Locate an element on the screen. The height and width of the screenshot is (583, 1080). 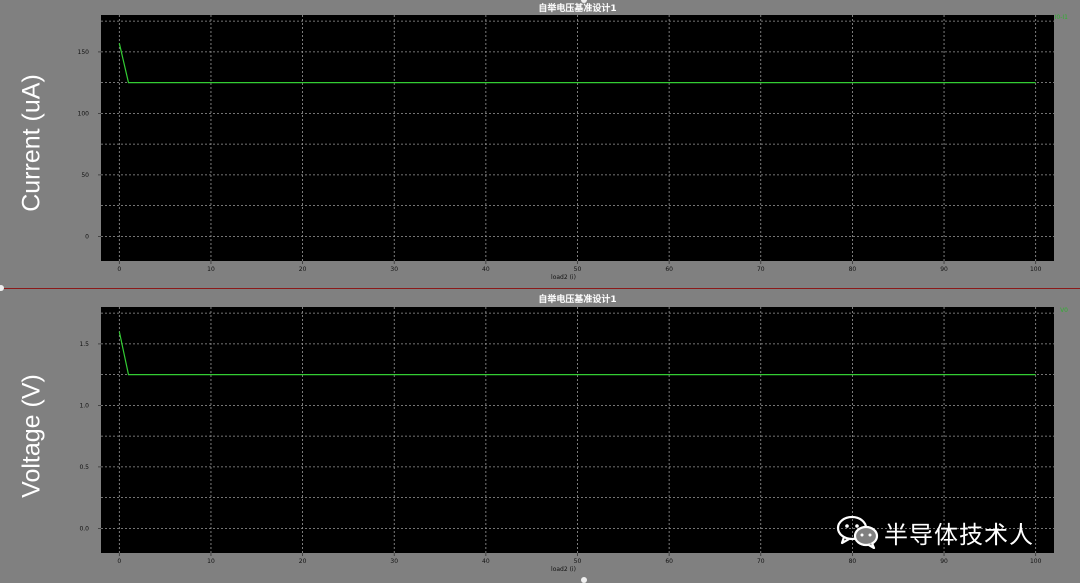
watermark: 半导体技术人 is located at coordinates (935, 532).